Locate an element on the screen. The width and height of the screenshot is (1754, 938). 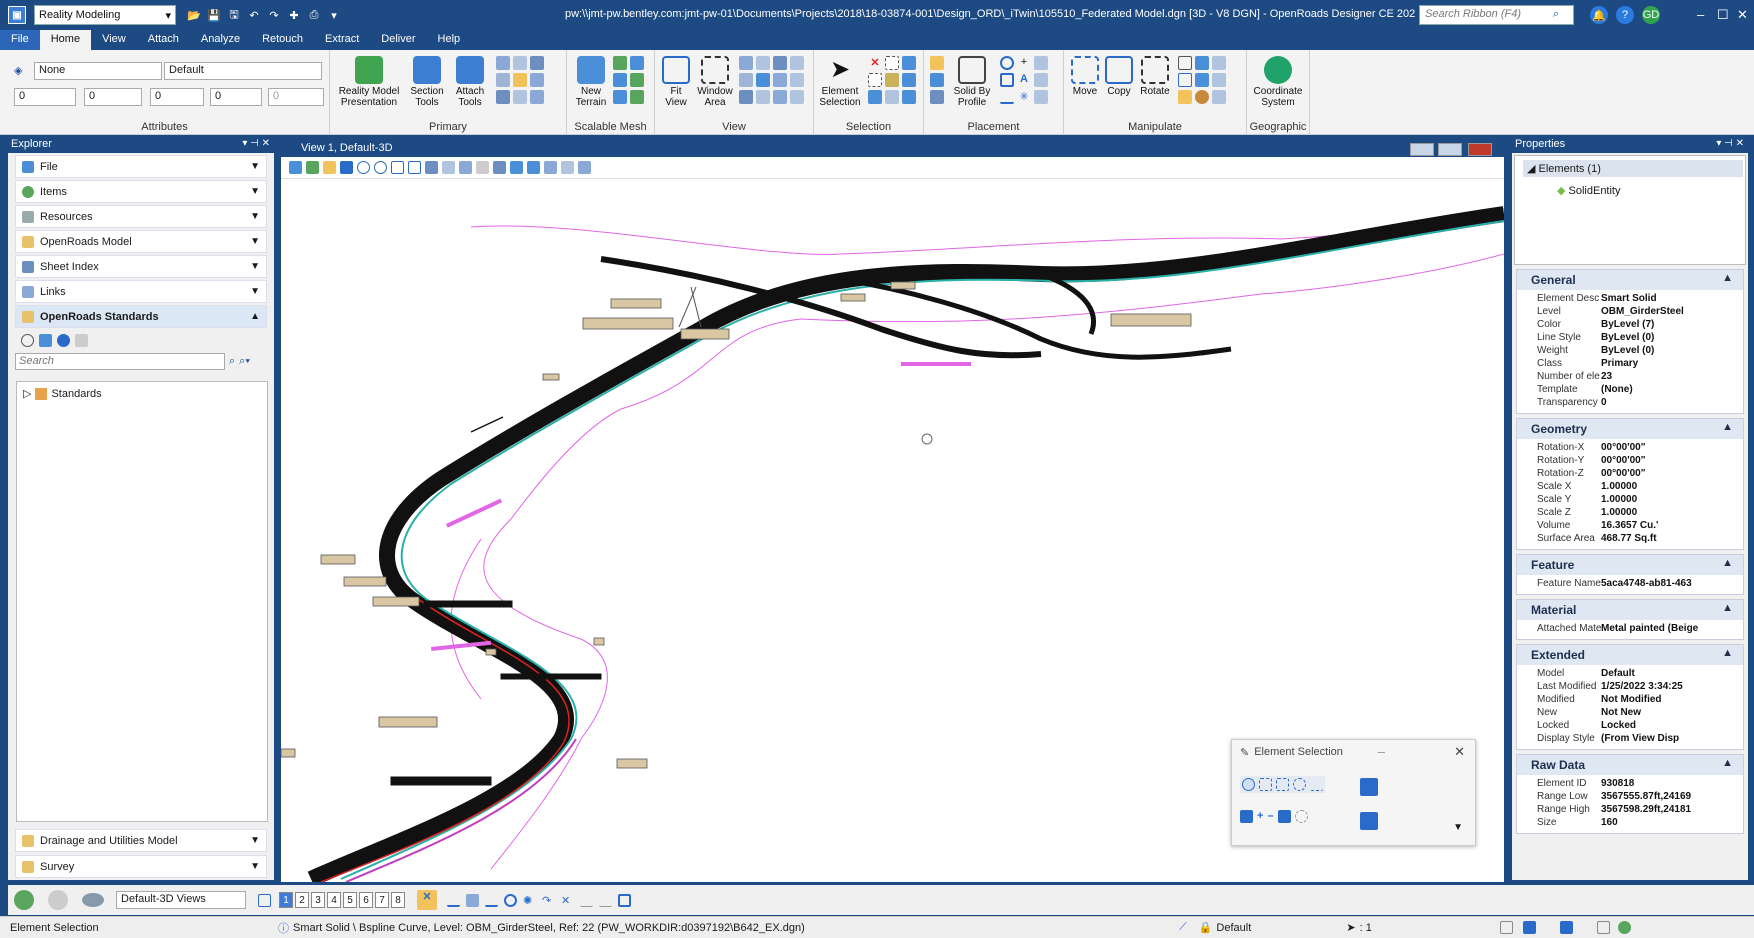
arc-icon is located at coordinates (1007, 97).